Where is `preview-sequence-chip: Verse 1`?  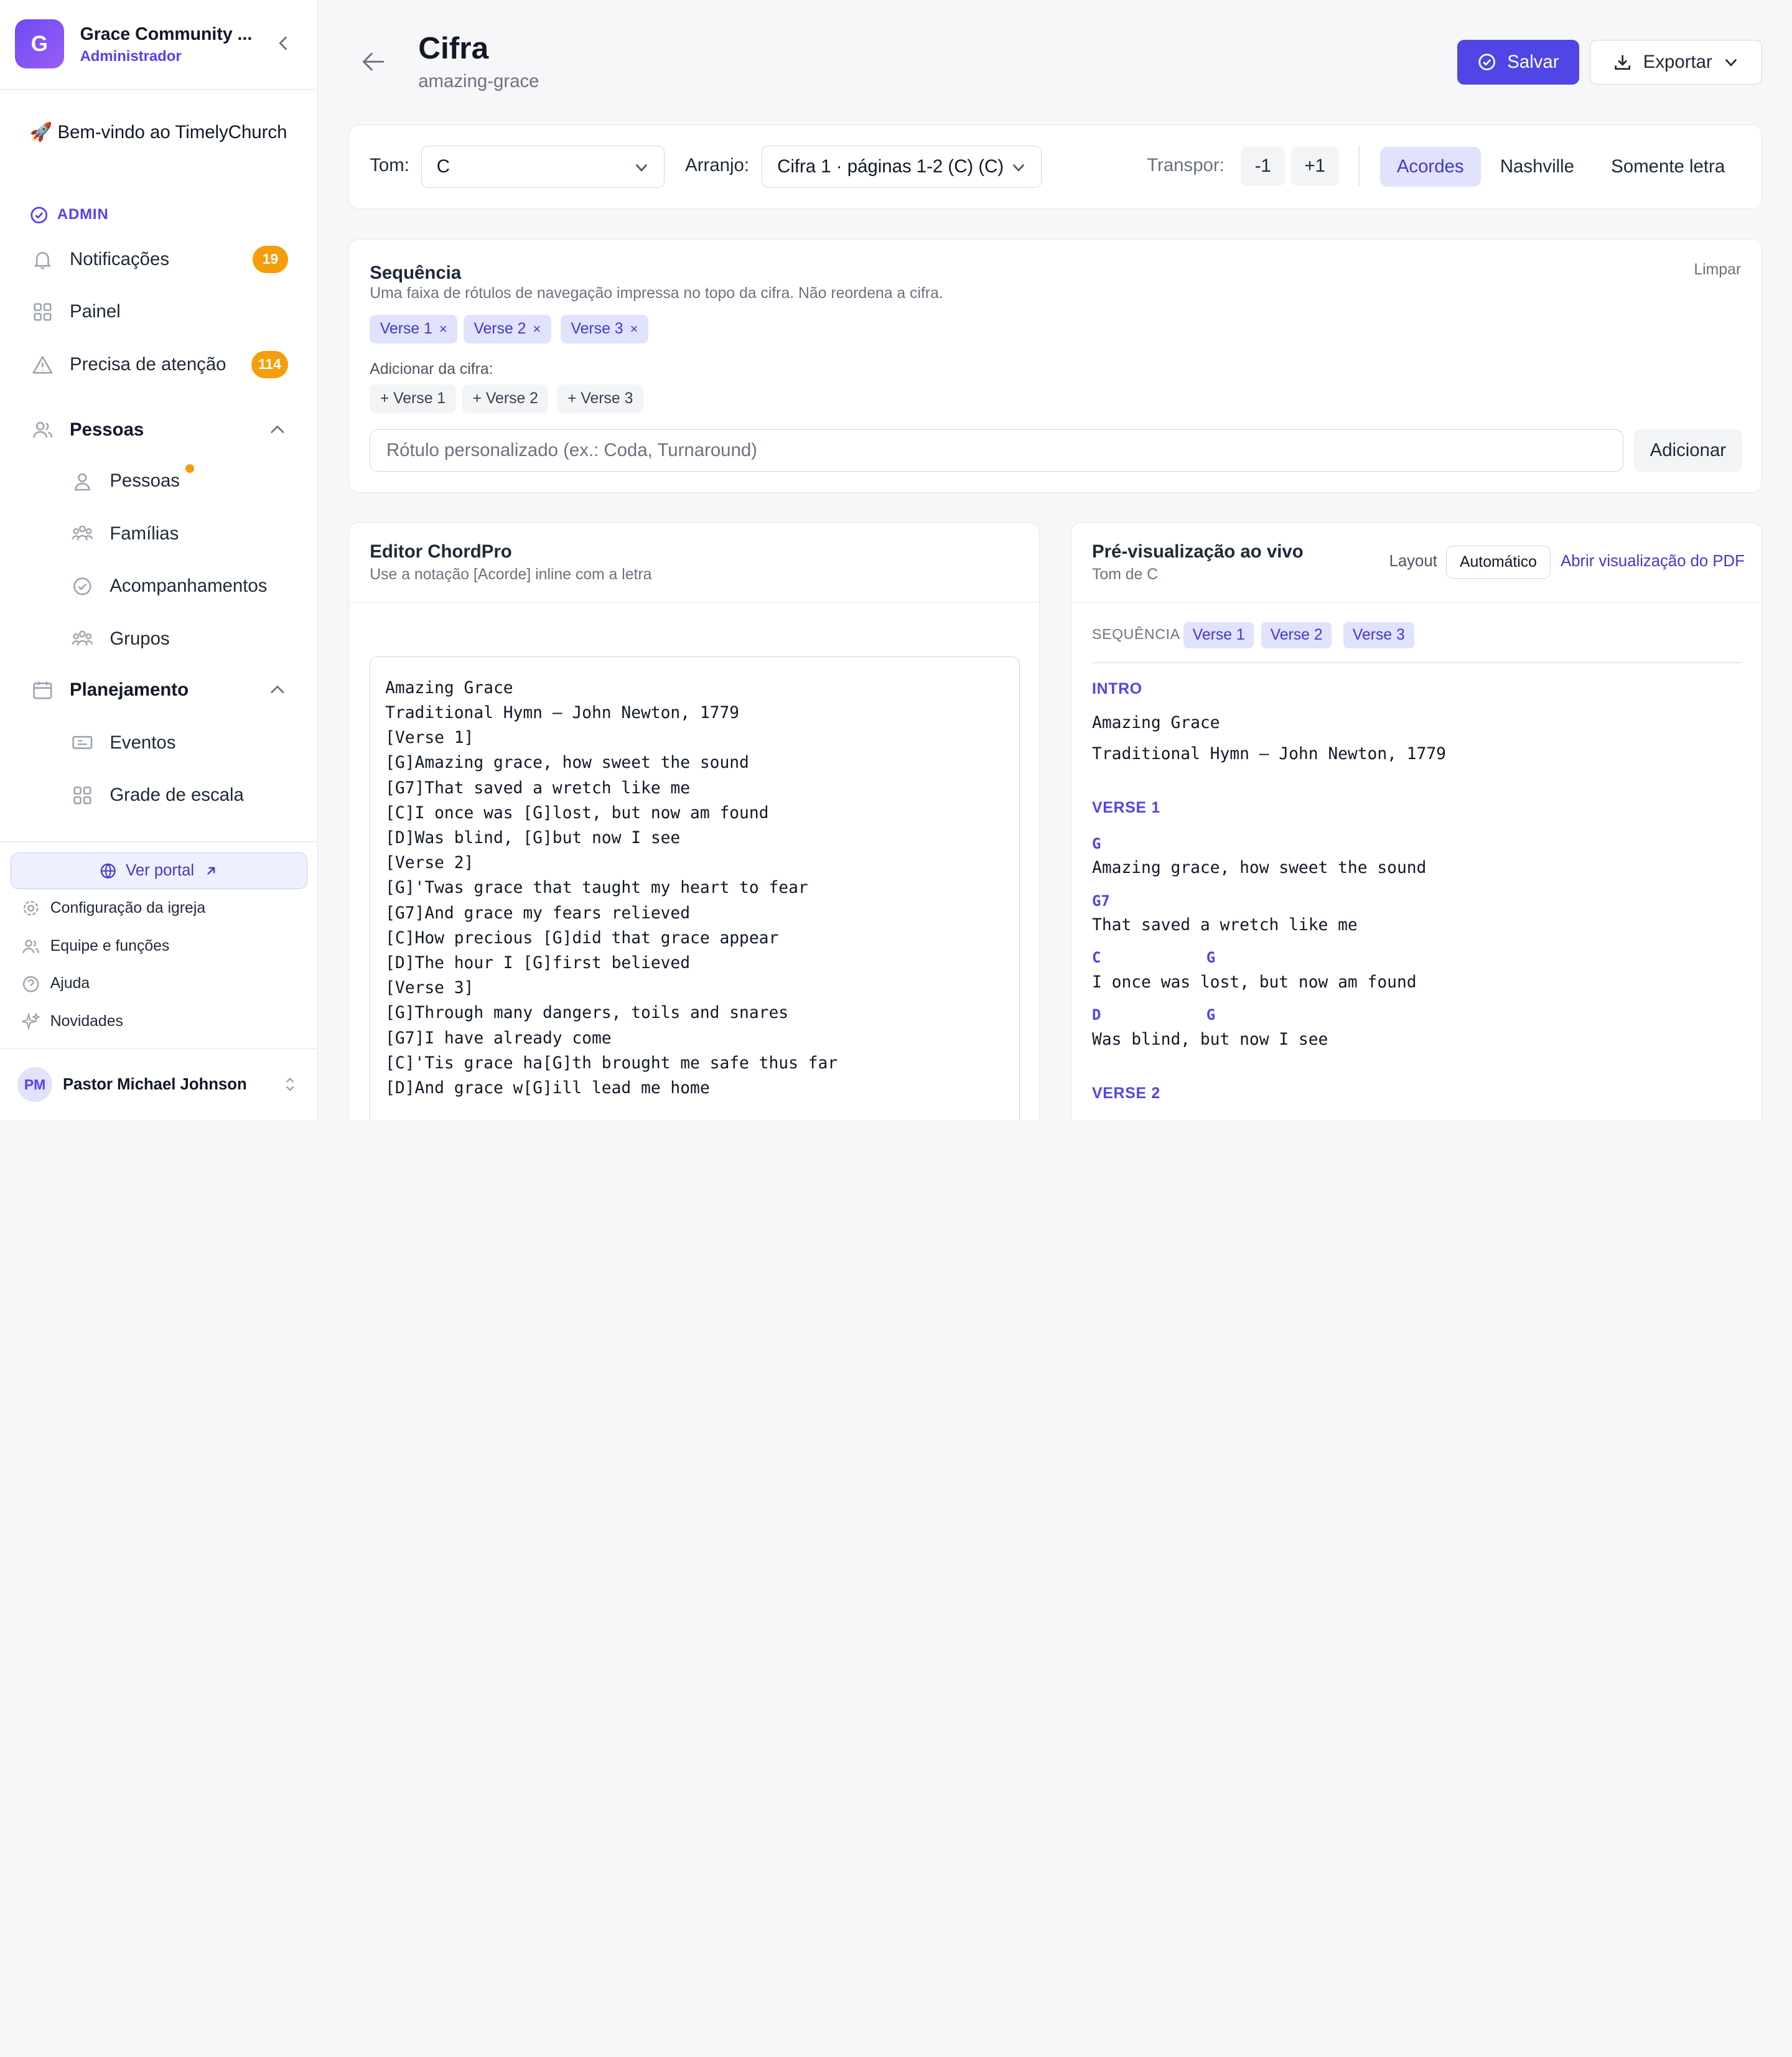 preview-sequence-chip: Verse 1 is located at coordinates (1218, 635).